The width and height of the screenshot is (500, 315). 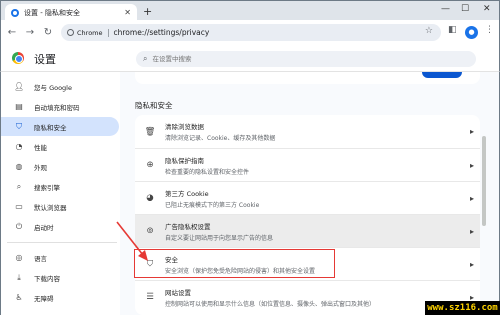 I want to click on forward-icon: →, so click(x=30, y=32).